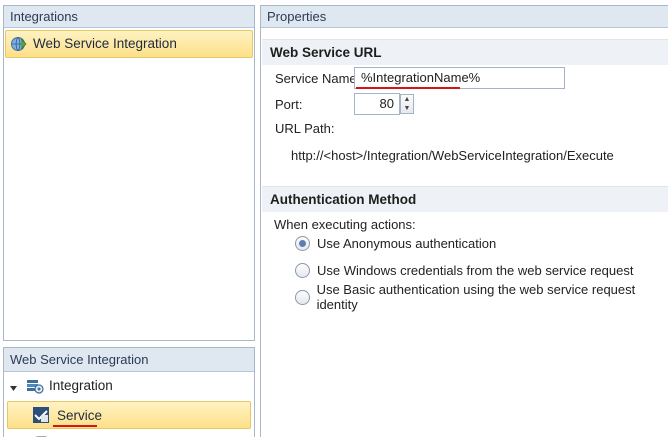 Image resolution: width=668 pixels, height=437 pixels. I want to click on integration-item-web-service: Web Service Integration, so click(129, 44).